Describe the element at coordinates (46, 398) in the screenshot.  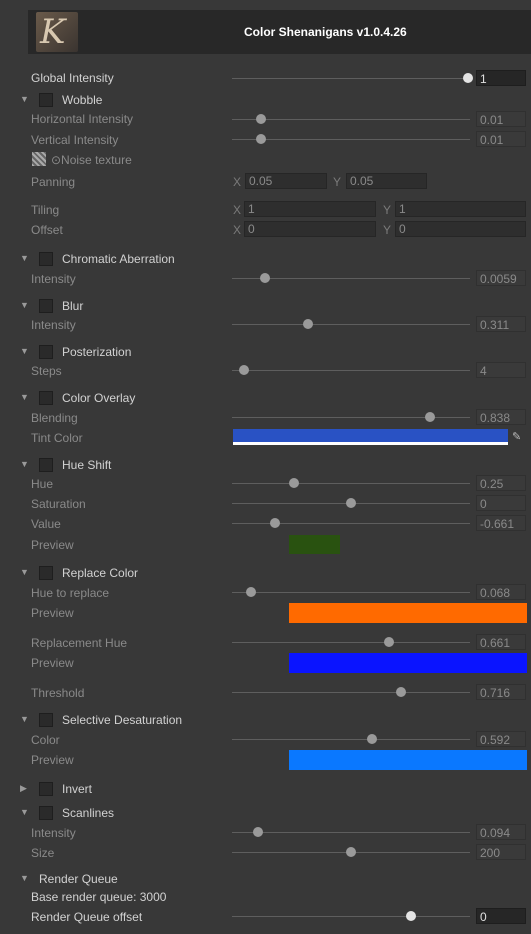
I see `color-overlay-checkbox` at that location.